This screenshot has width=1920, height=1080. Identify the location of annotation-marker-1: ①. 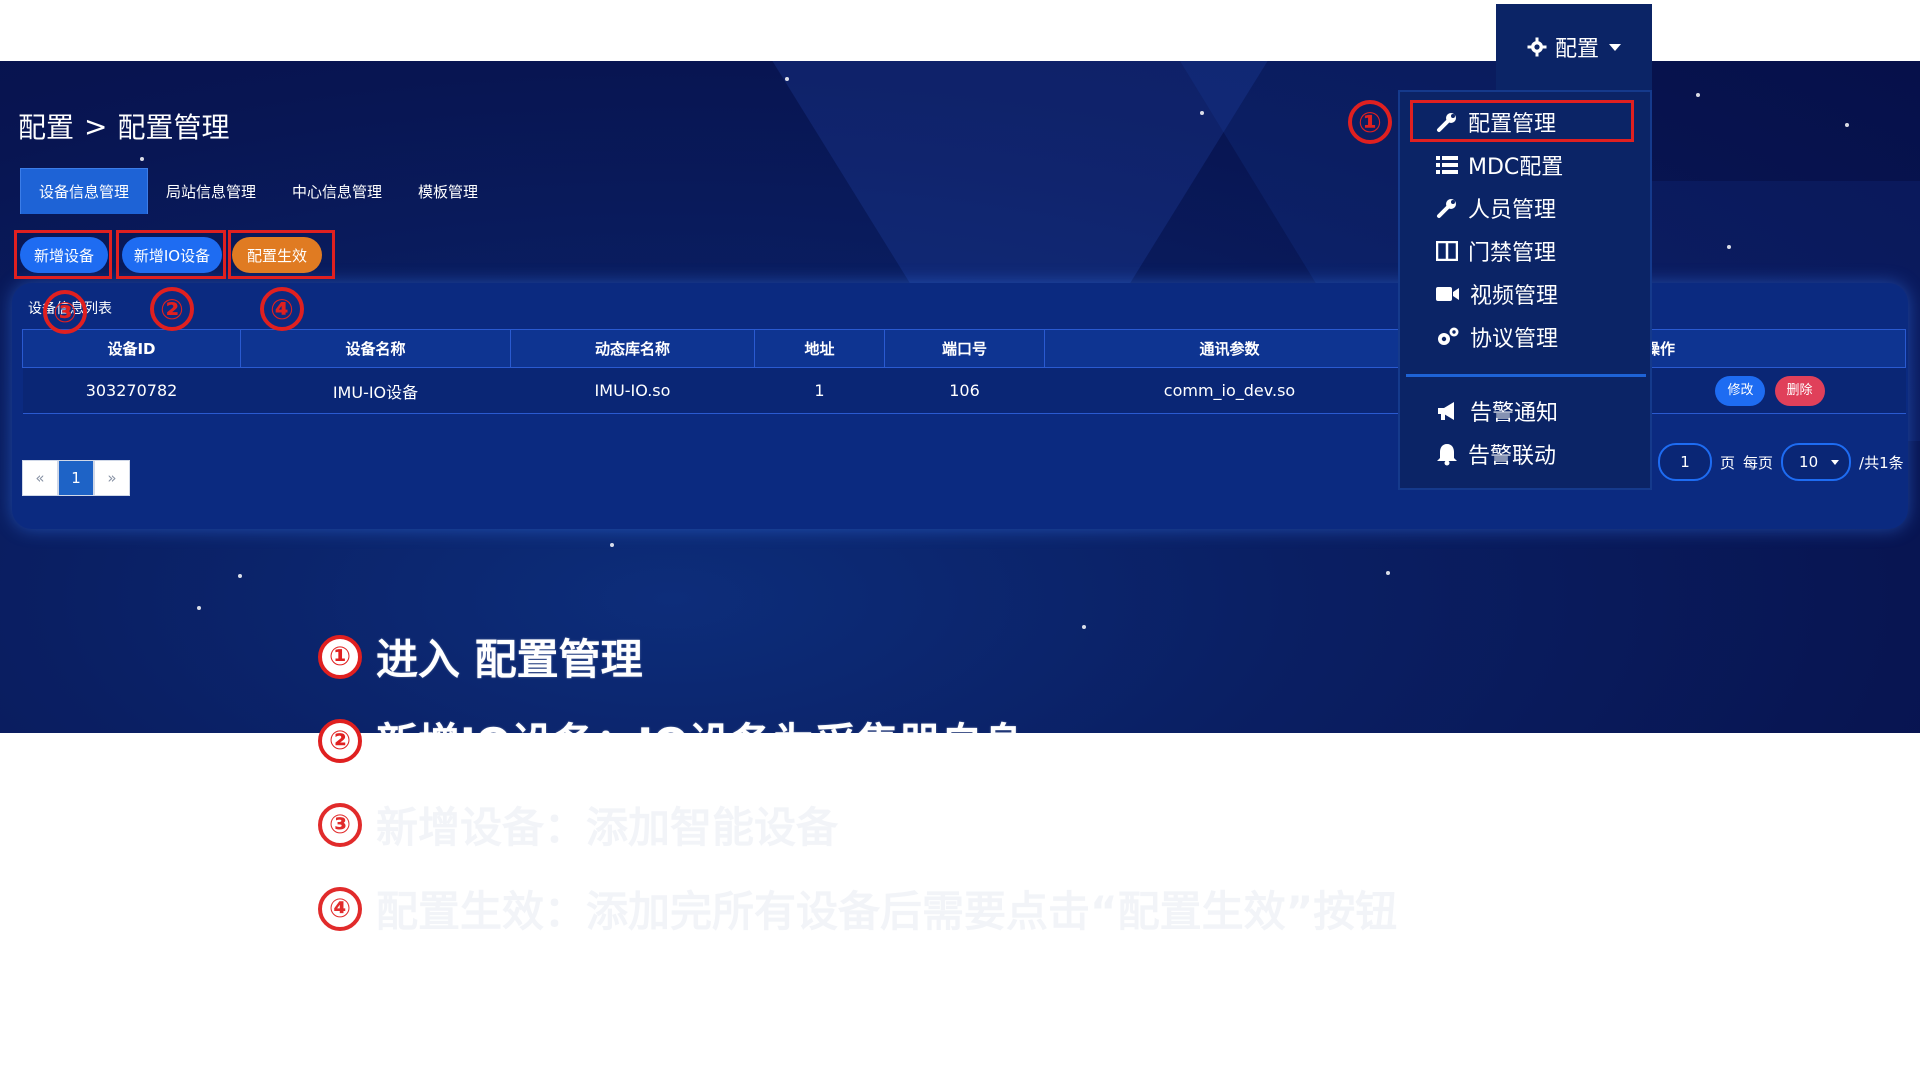
(1370, 122).